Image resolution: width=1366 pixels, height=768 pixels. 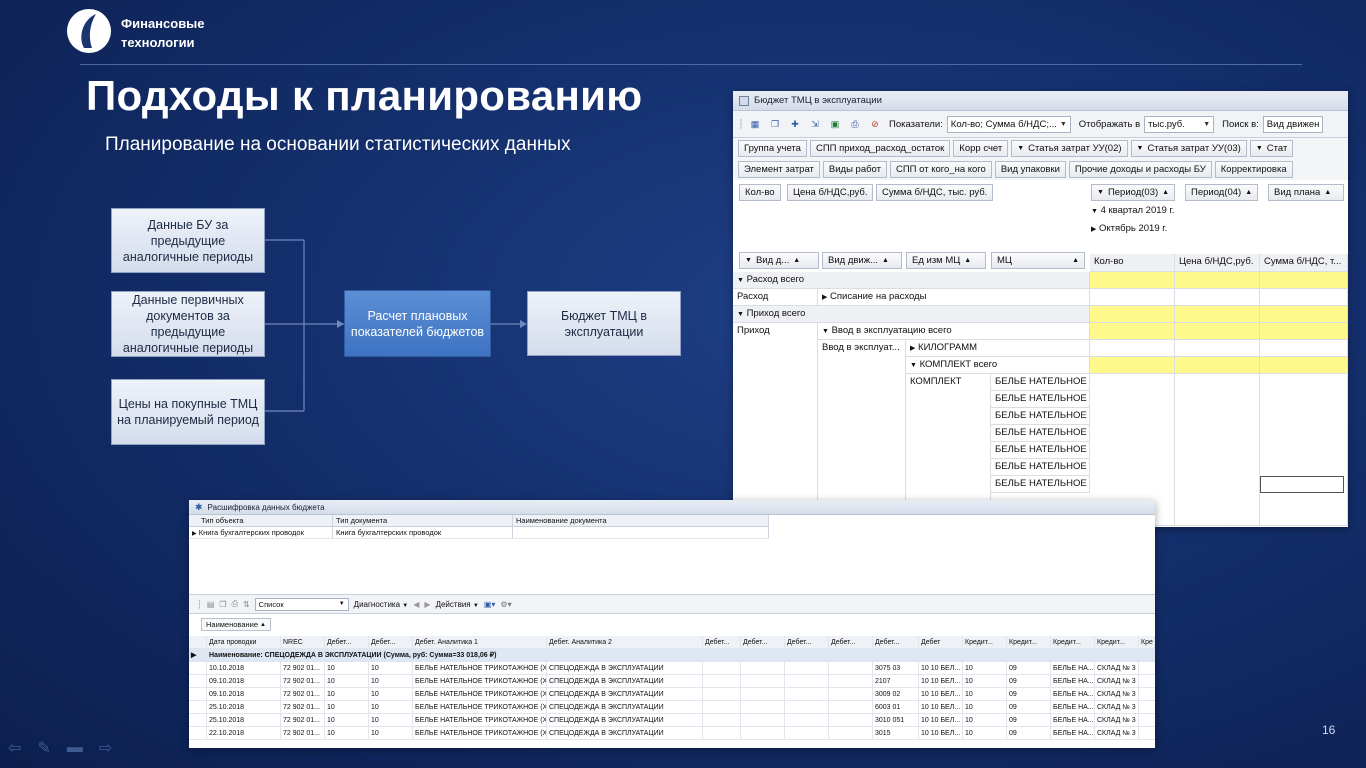 I want to click on filter-field-button: ▼ Статья затрат УУ(03), so click(x=1188, y=148).